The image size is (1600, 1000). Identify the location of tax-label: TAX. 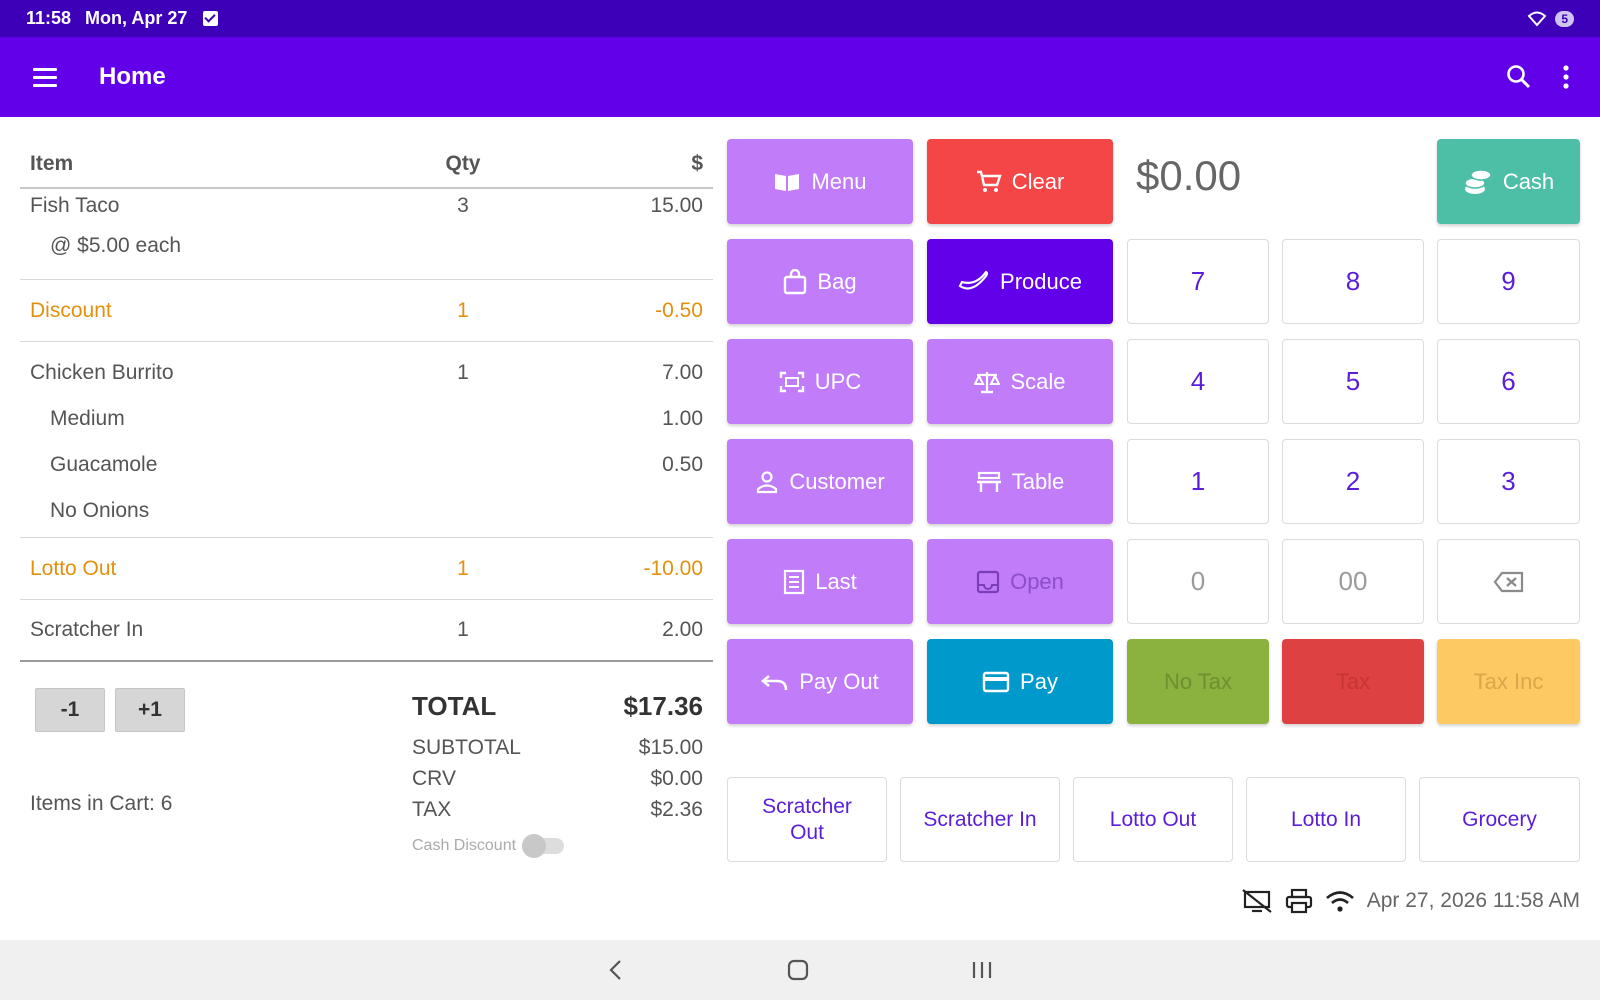
(432, 809).